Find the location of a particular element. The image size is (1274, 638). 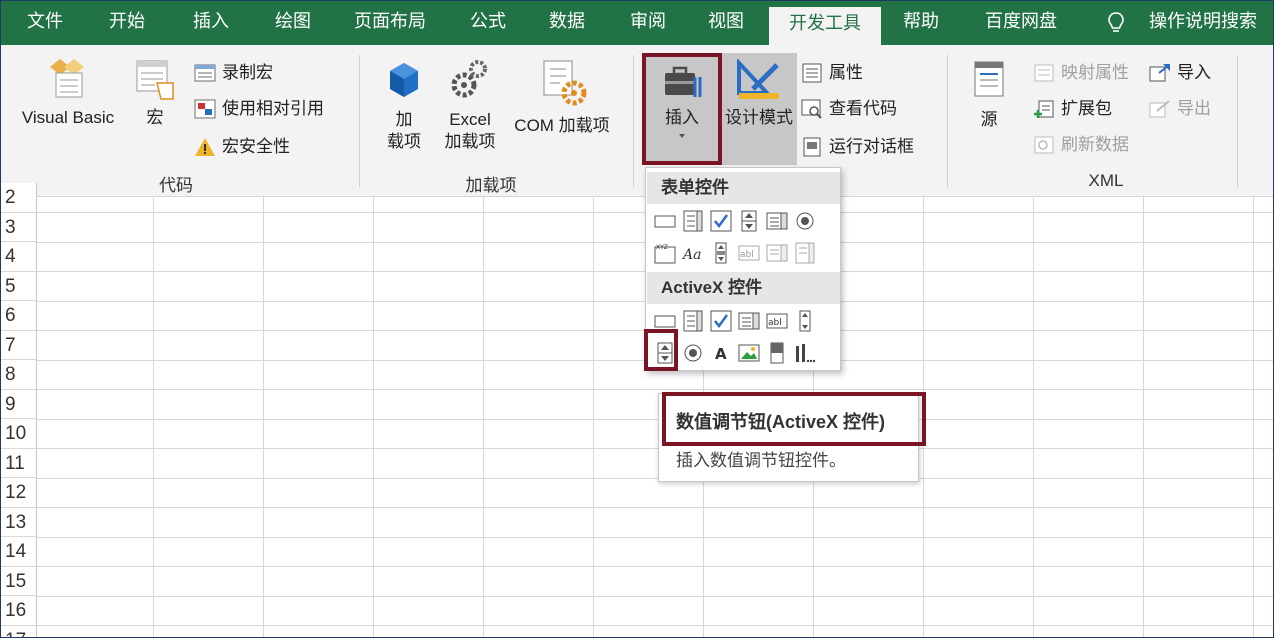

checkbox-control-icon is located at coordinates (721, 221).